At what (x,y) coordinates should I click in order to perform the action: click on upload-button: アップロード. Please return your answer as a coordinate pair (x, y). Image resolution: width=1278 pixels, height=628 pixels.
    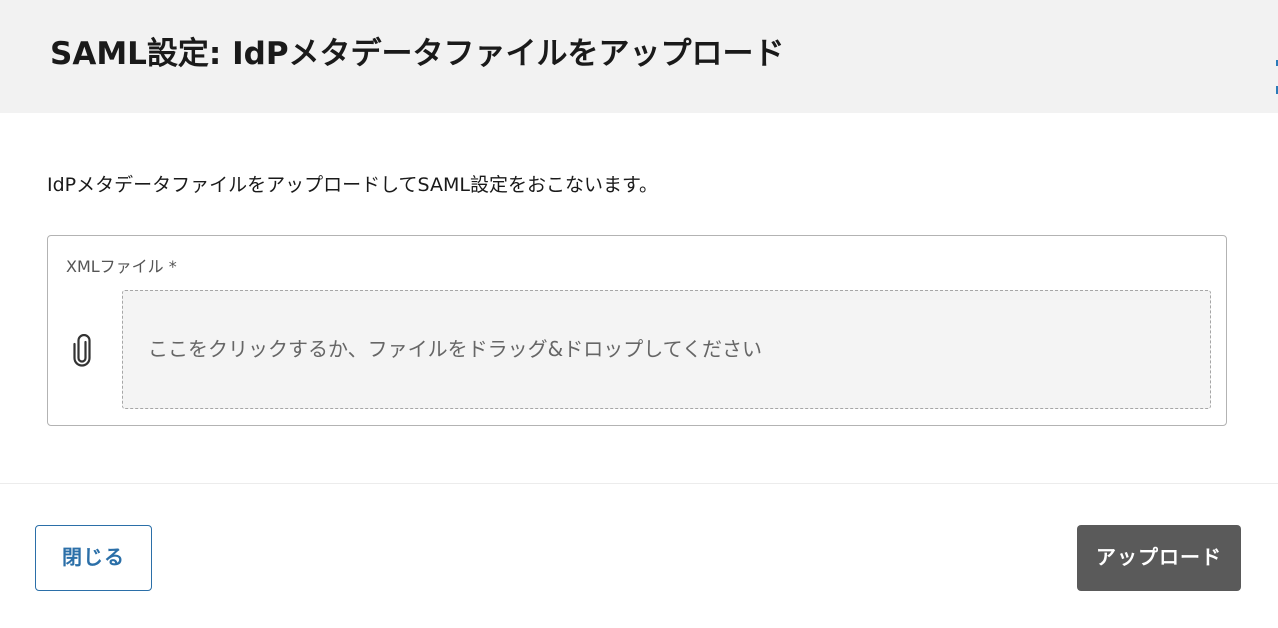
    Looking at the image, I should click on (1159, 558).